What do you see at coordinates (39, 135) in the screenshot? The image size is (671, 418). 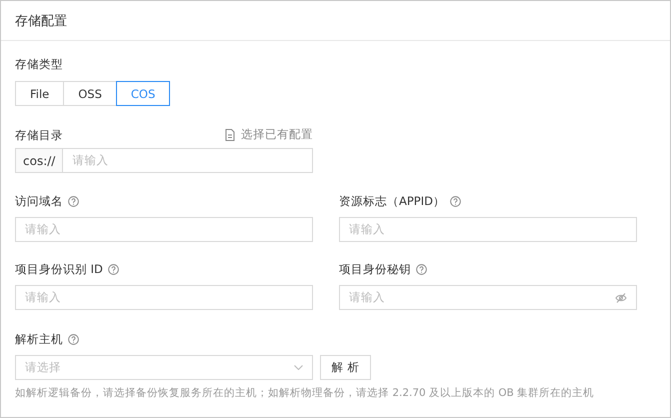 I see `field-label: 存储目录` at bounding box center [39, 135].